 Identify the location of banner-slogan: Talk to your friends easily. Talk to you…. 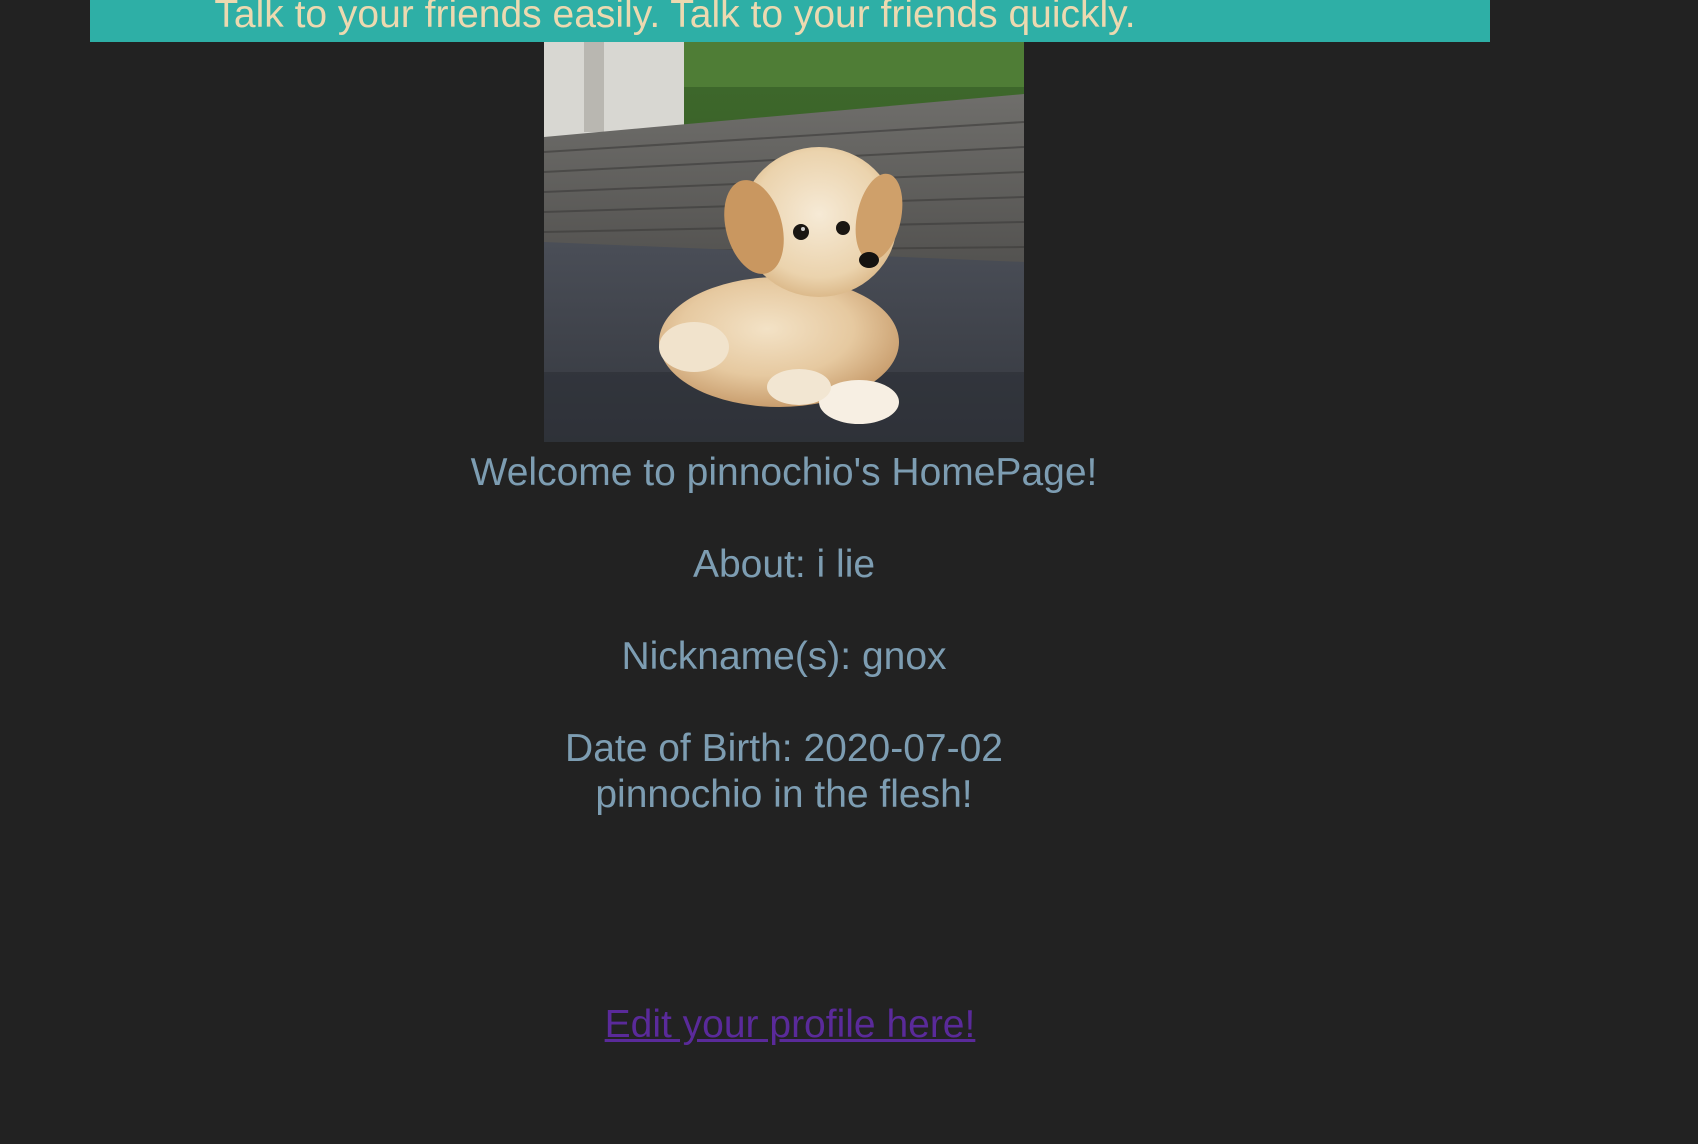
(675, 18).